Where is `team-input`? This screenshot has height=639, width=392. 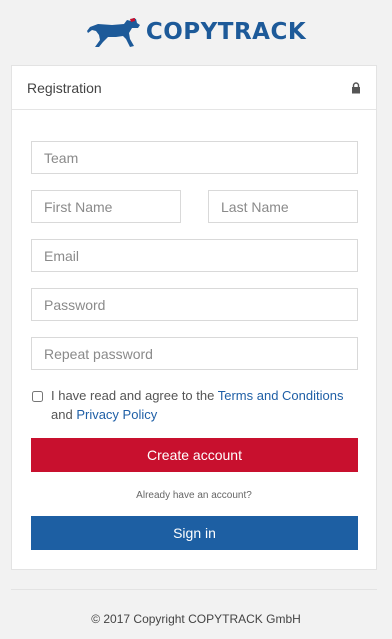
team-input is located at coordinates (194, 157).